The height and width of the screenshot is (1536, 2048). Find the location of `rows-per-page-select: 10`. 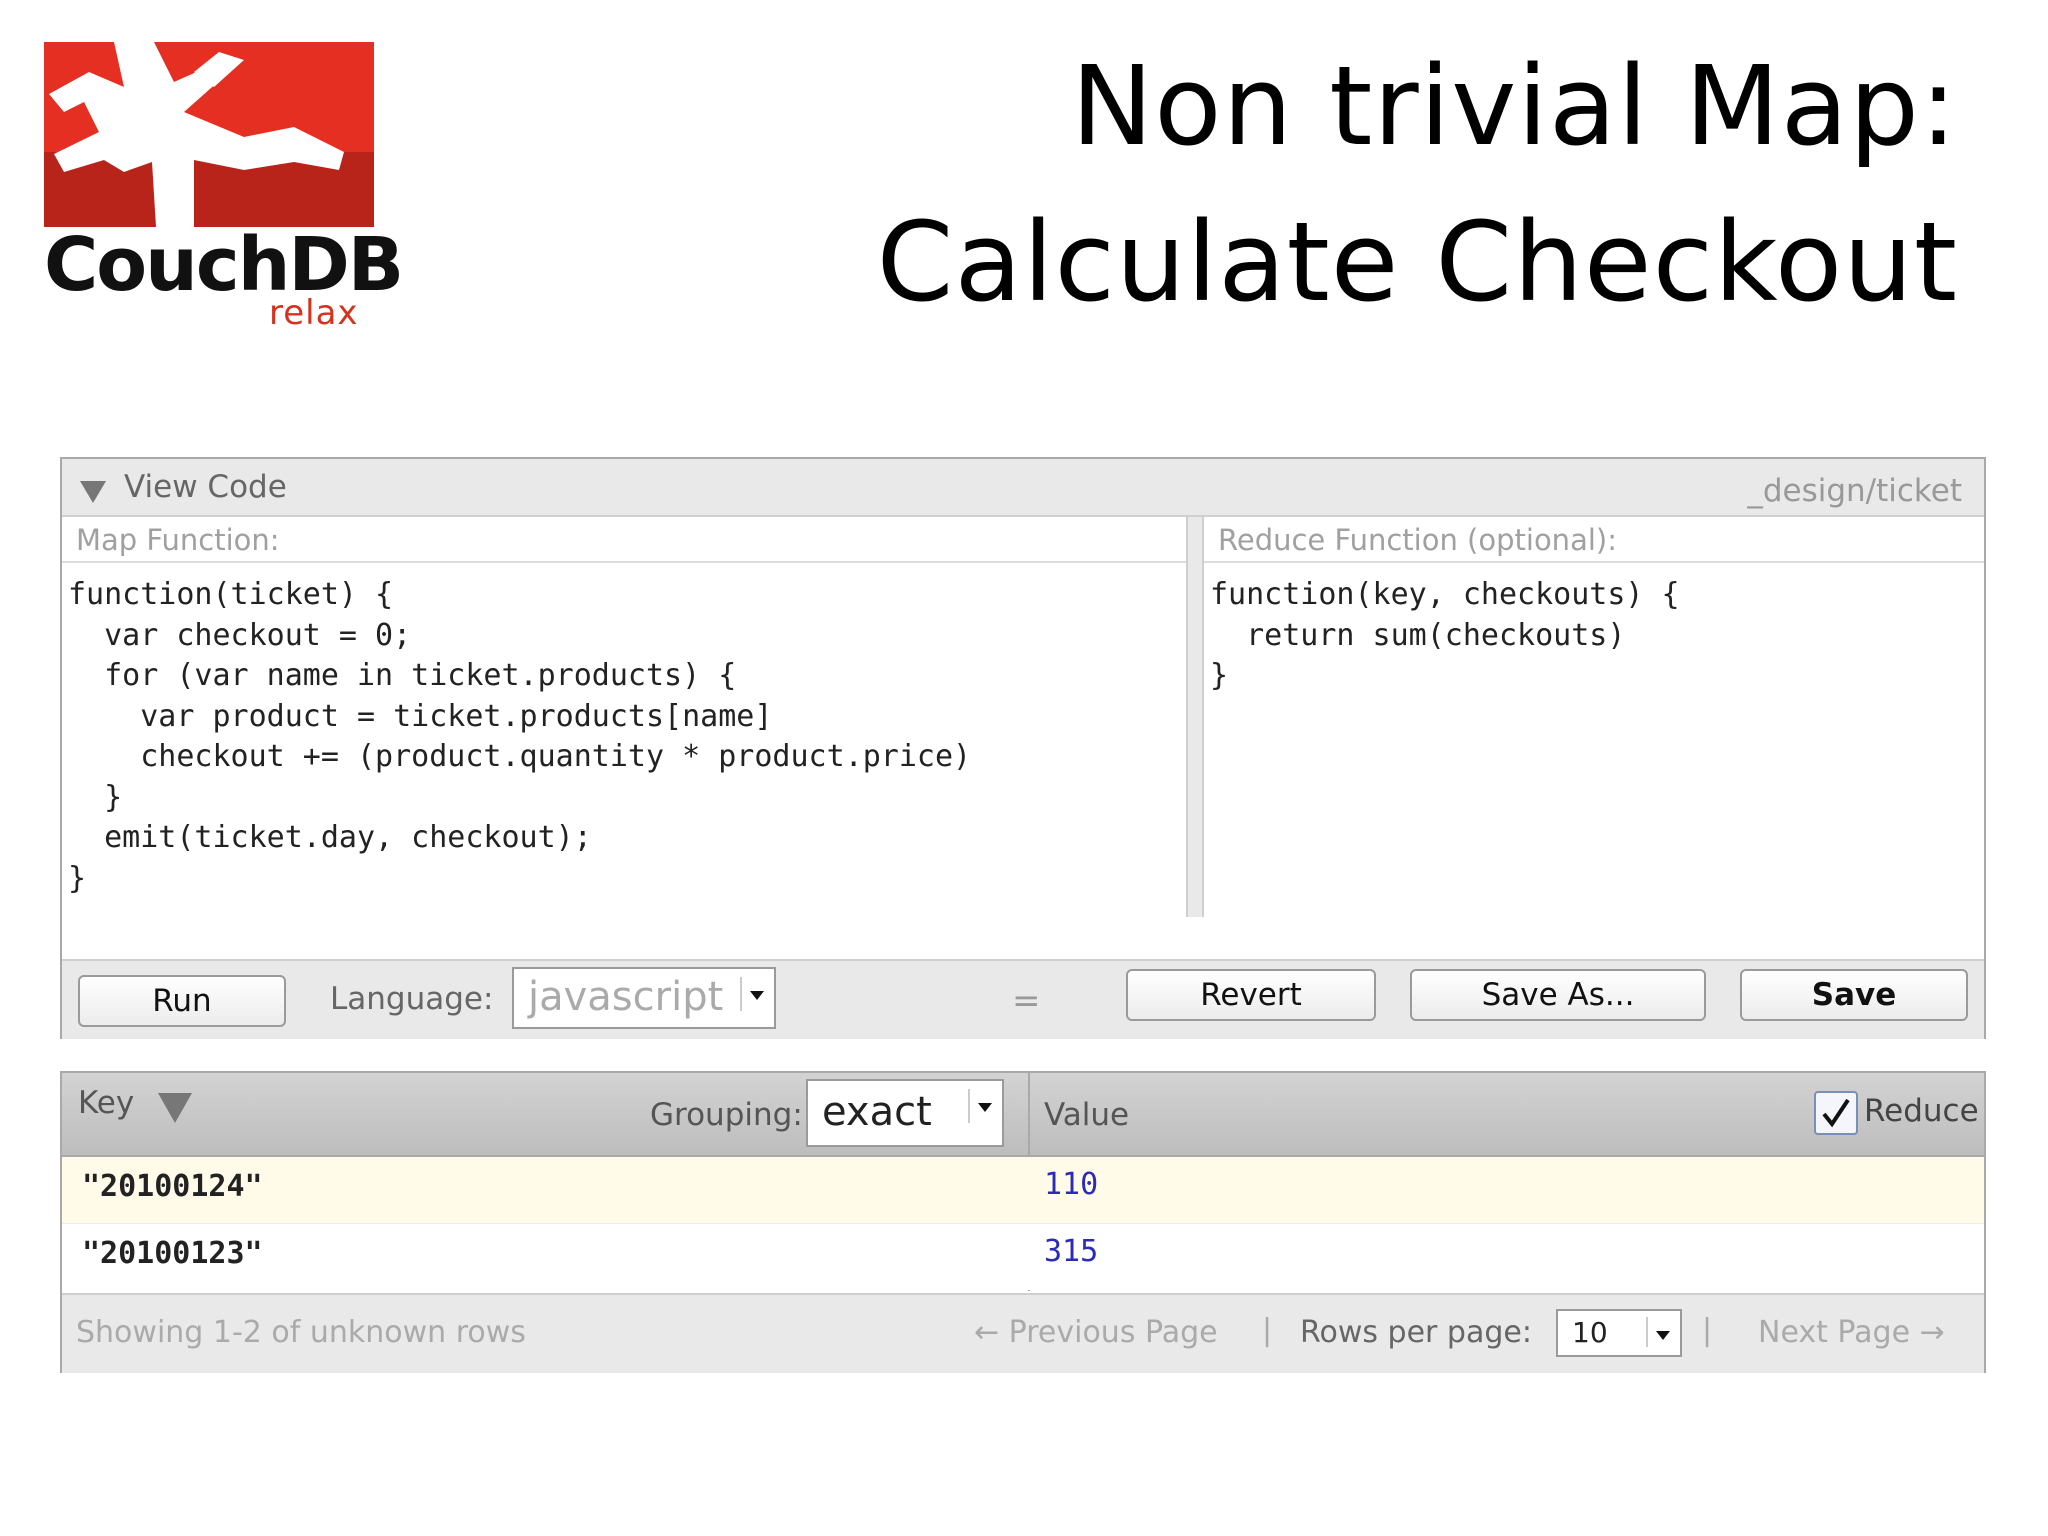

rows-per-page-select: 10 is located at coordinates (1619, 1333).